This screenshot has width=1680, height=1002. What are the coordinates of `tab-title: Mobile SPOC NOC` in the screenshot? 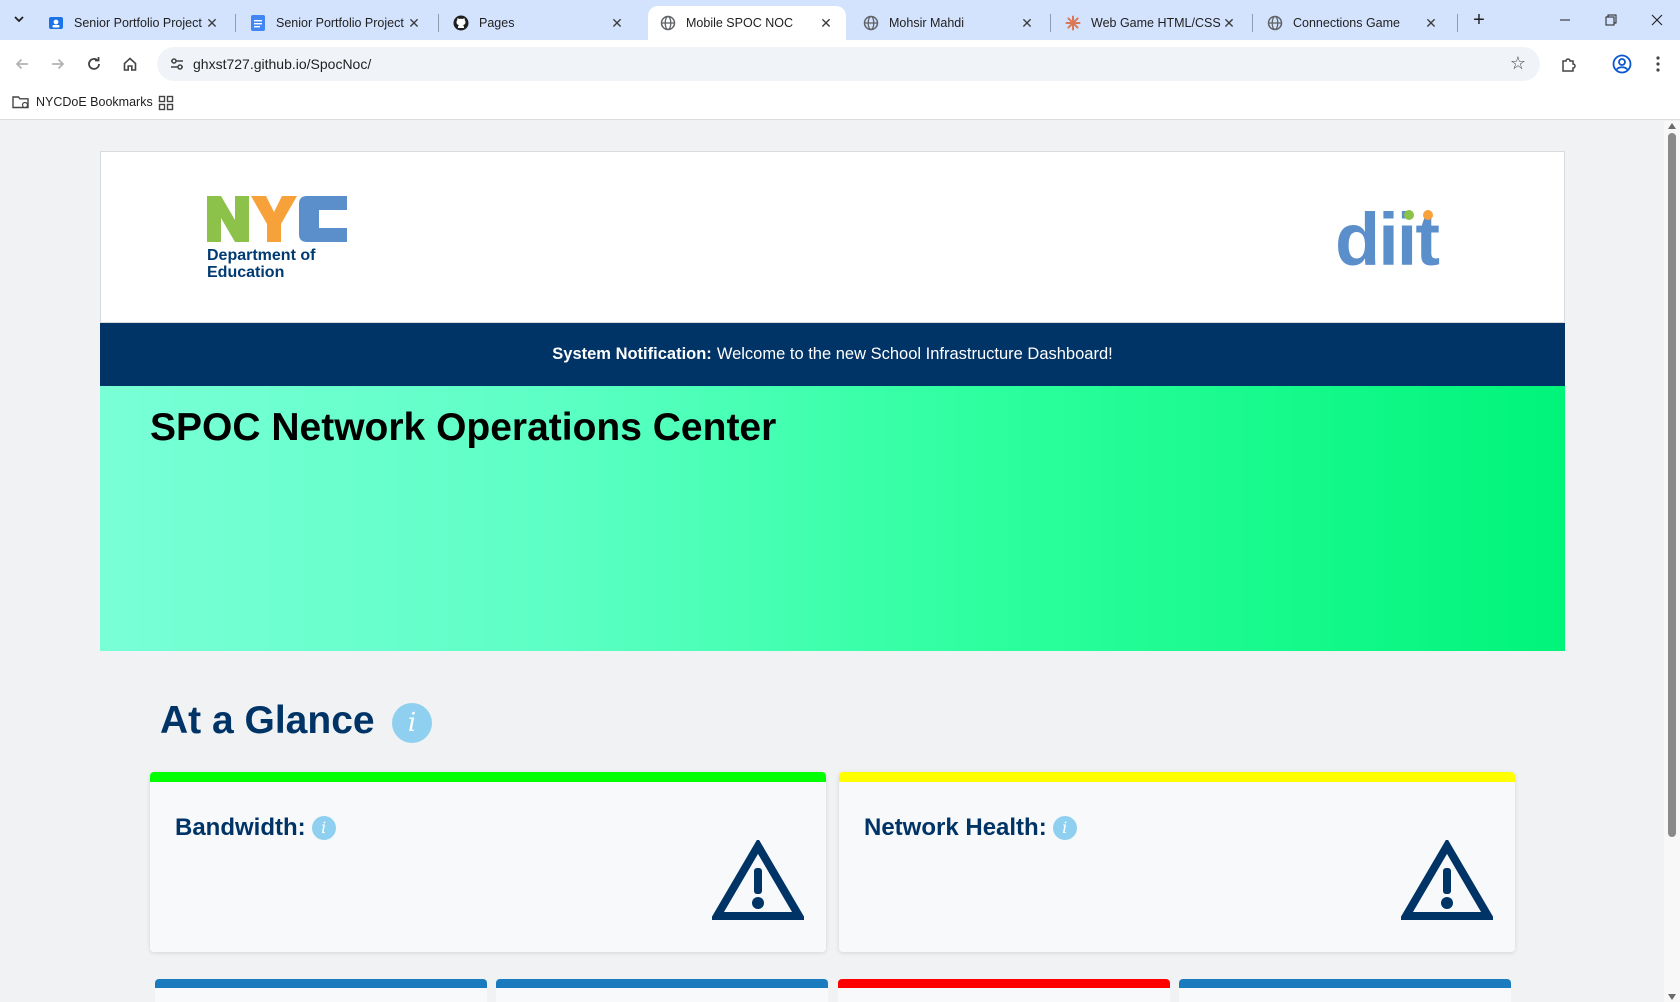 It's located at (739, 23).